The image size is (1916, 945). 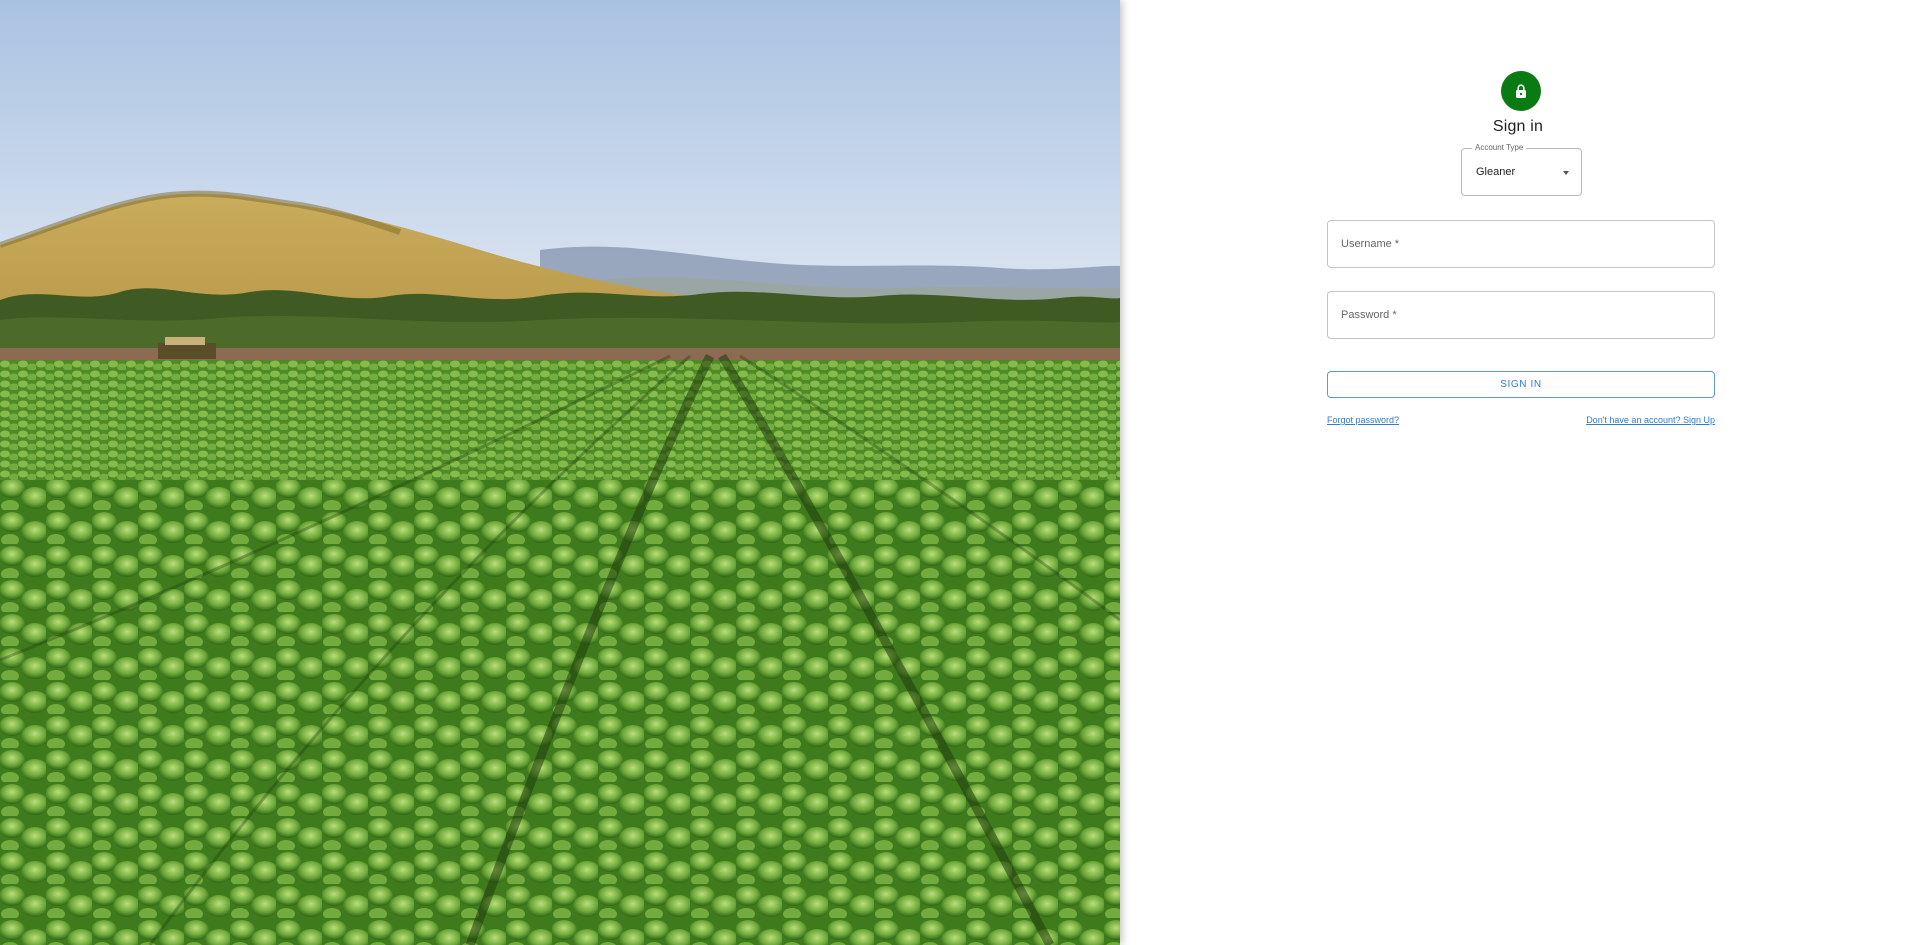 I want to click on sign-in-button: SIGN IN, so click(x=1521, y=384).